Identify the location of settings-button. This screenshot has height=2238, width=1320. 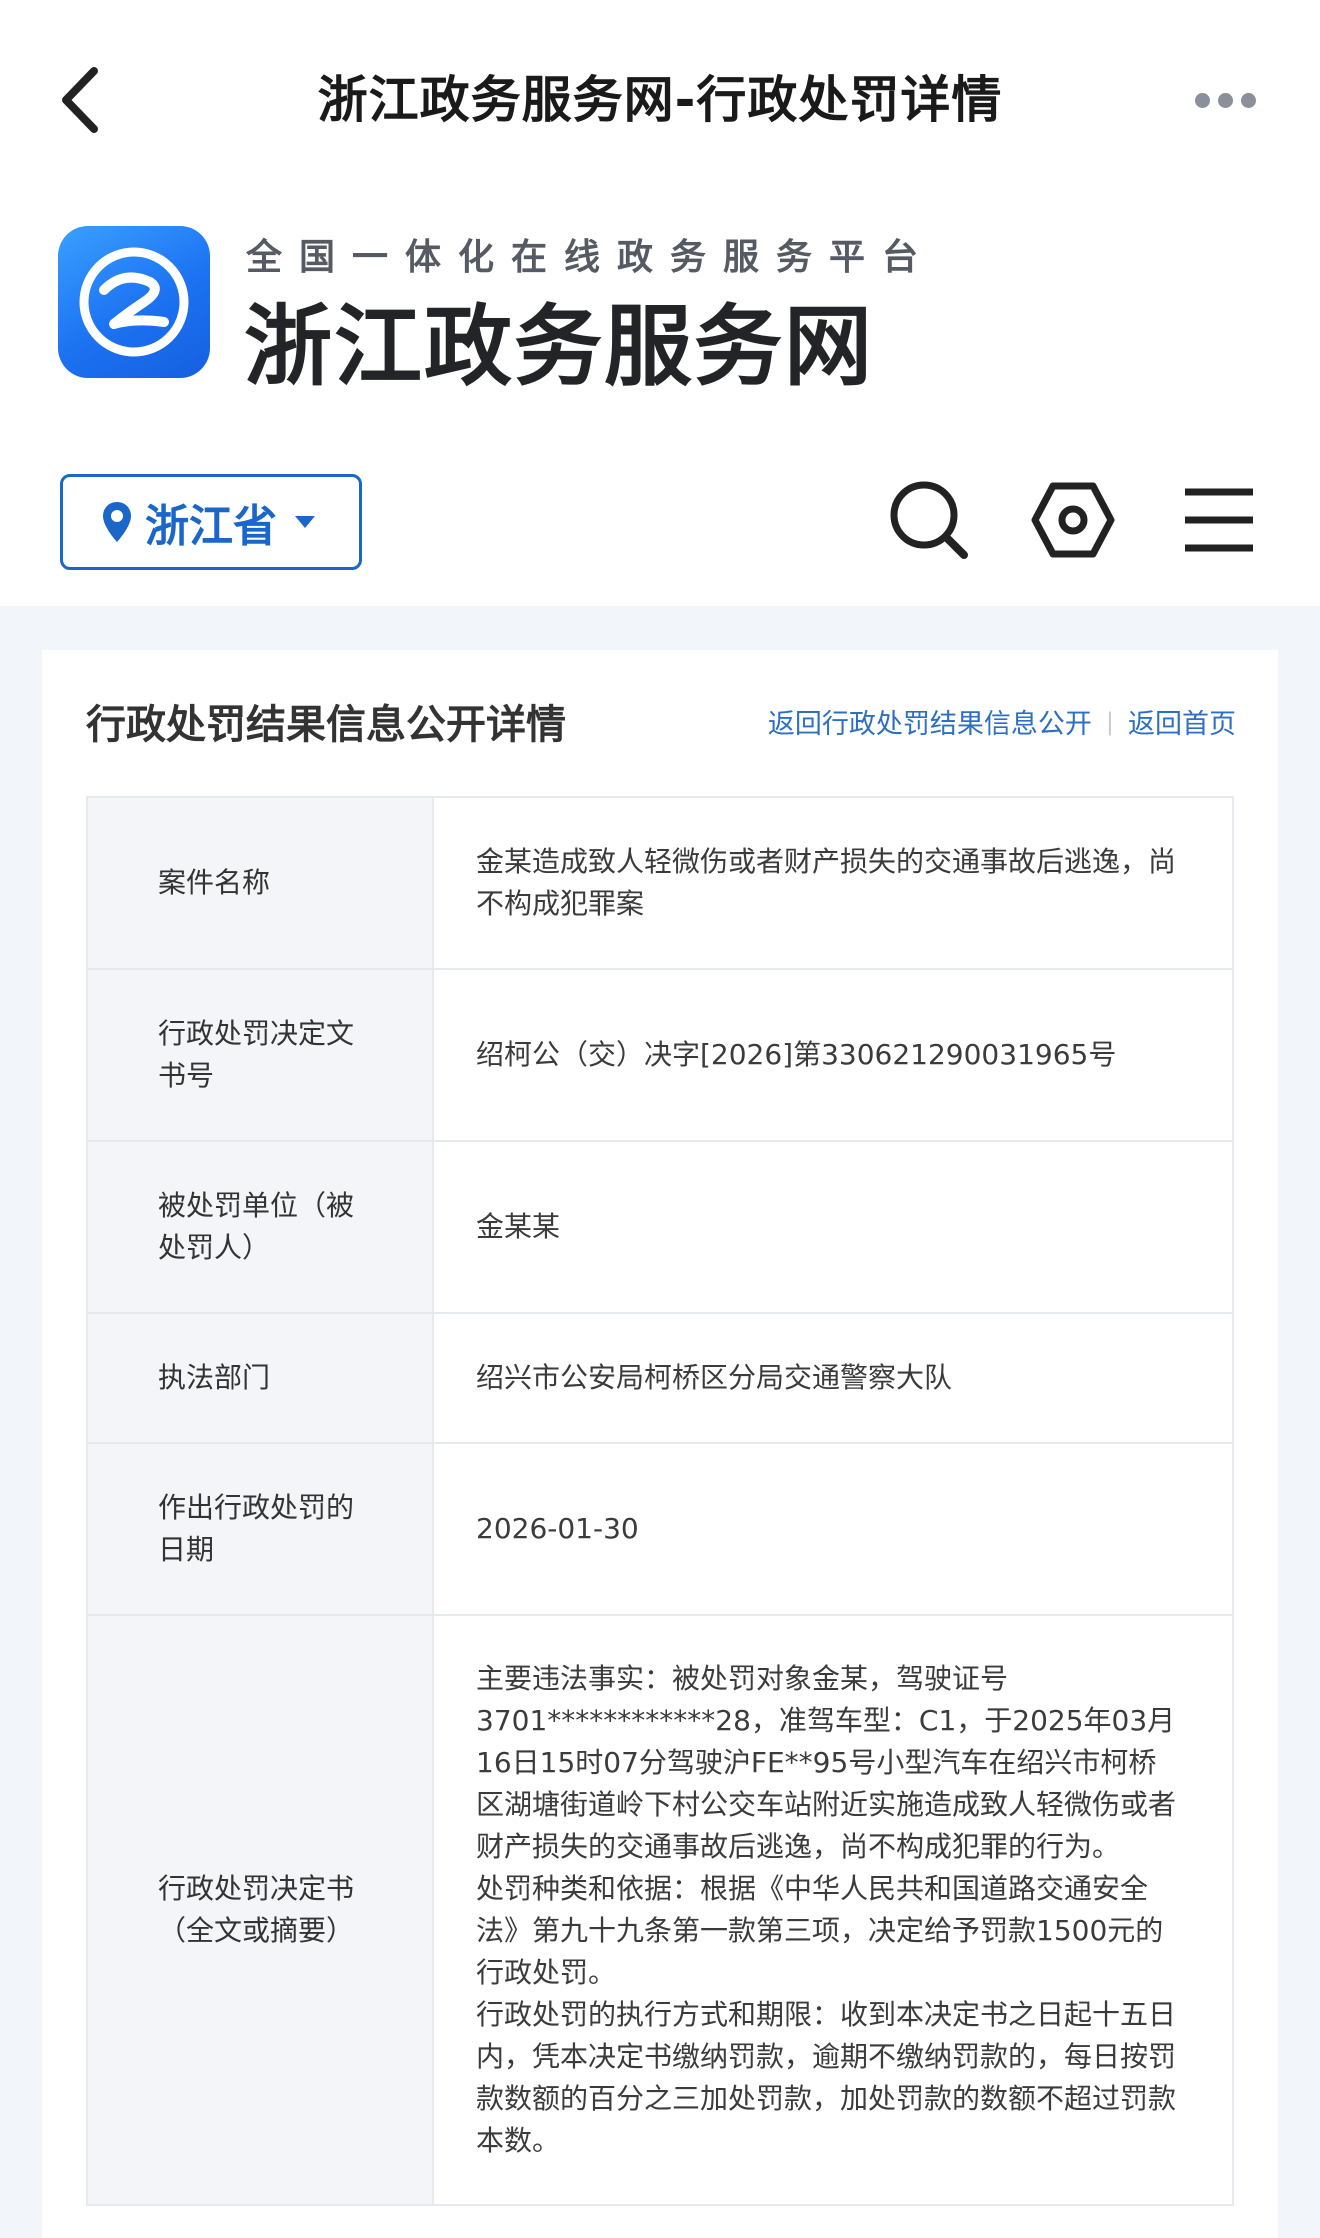
(1073, 520).